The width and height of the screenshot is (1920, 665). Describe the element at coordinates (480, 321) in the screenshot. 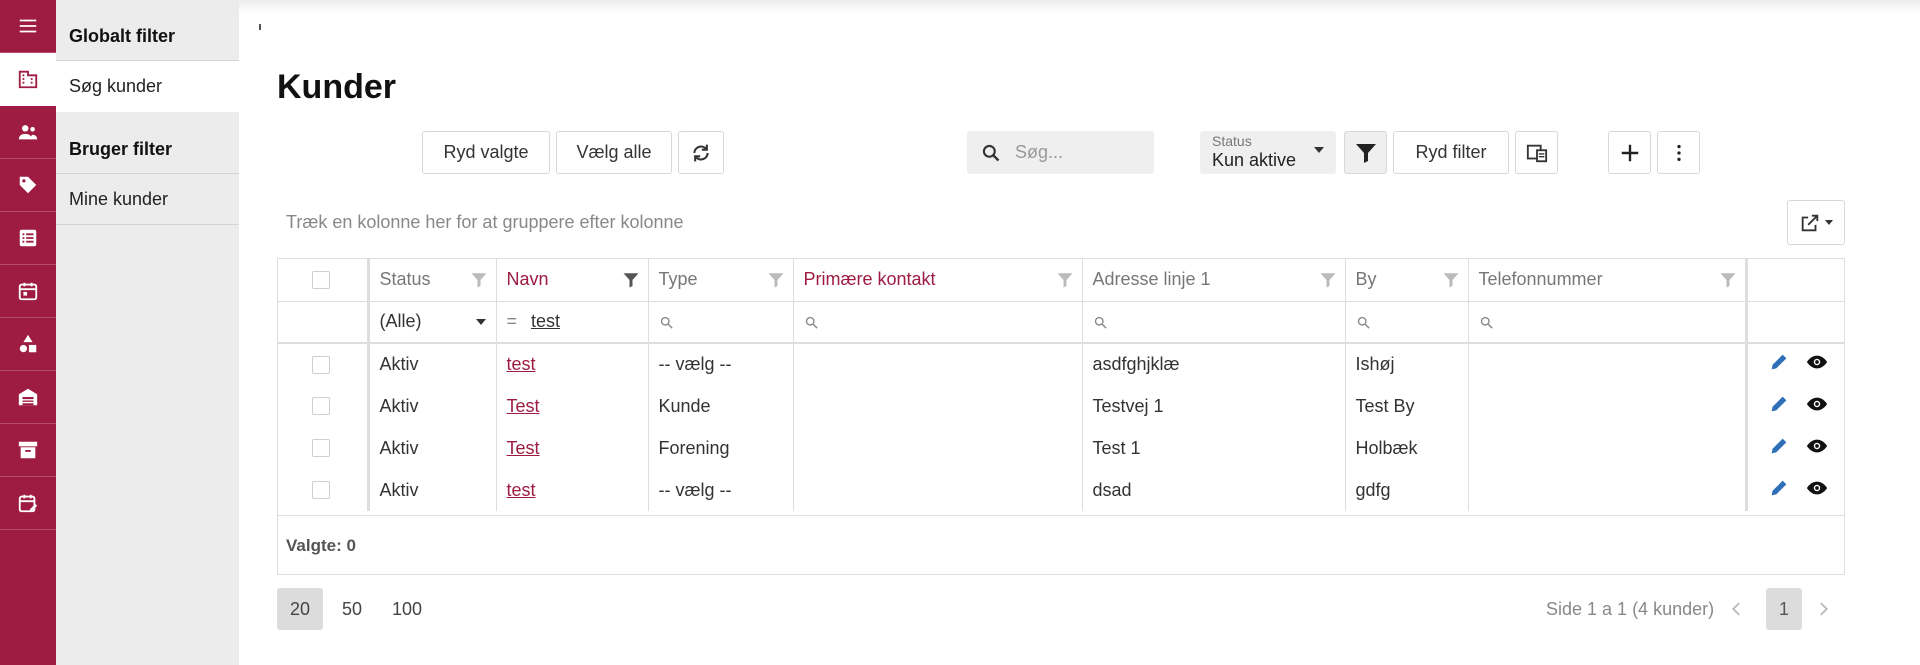

I see `caret-down-icon` at that location.